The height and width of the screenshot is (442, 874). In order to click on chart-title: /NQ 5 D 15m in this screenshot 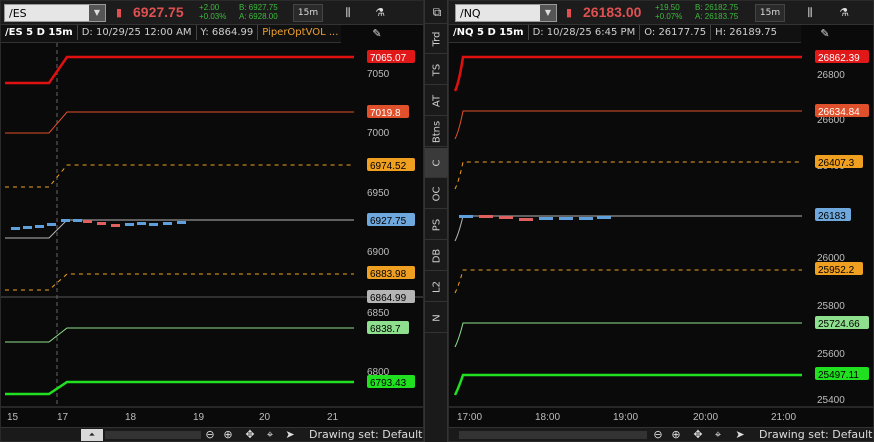, I will do `click(488, 32)`.